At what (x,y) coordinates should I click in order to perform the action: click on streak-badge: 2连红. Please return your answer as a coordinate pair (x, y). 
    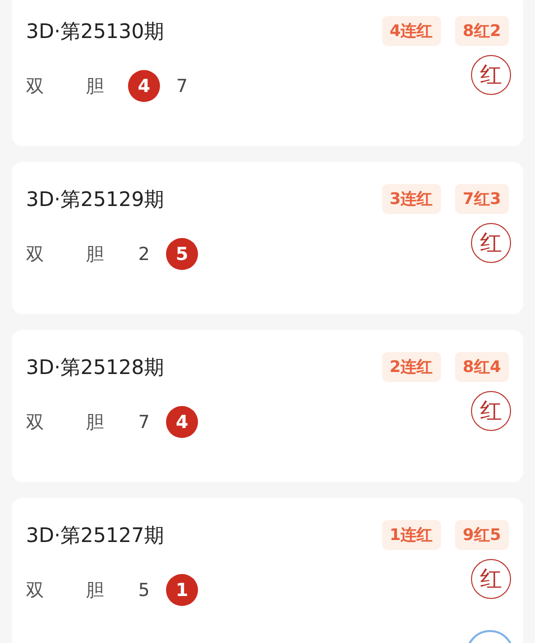
    Looking at the image, I should click on (411, 367).